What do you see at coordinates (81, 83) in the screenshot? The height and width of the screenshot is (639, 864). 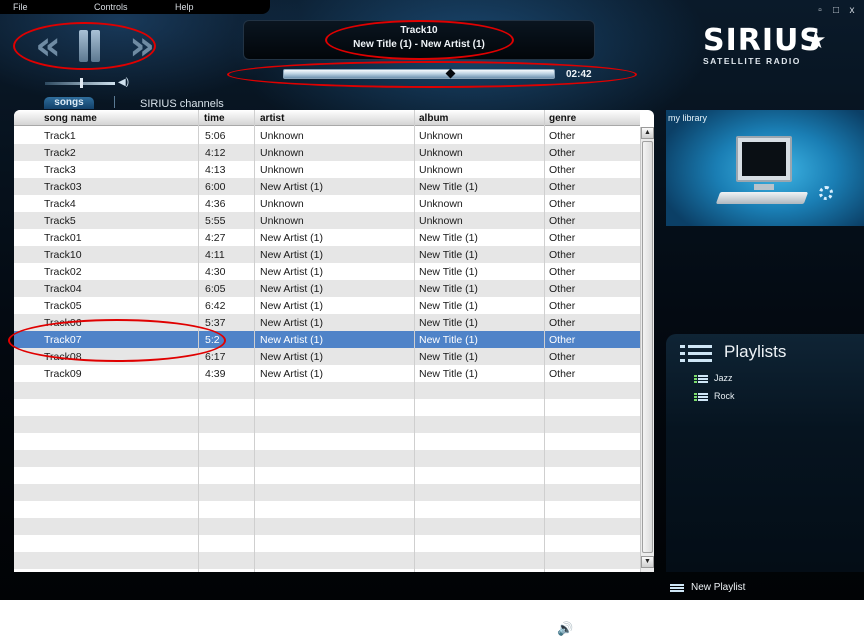 I see `volume-handle` at bounding box center [81, 83].